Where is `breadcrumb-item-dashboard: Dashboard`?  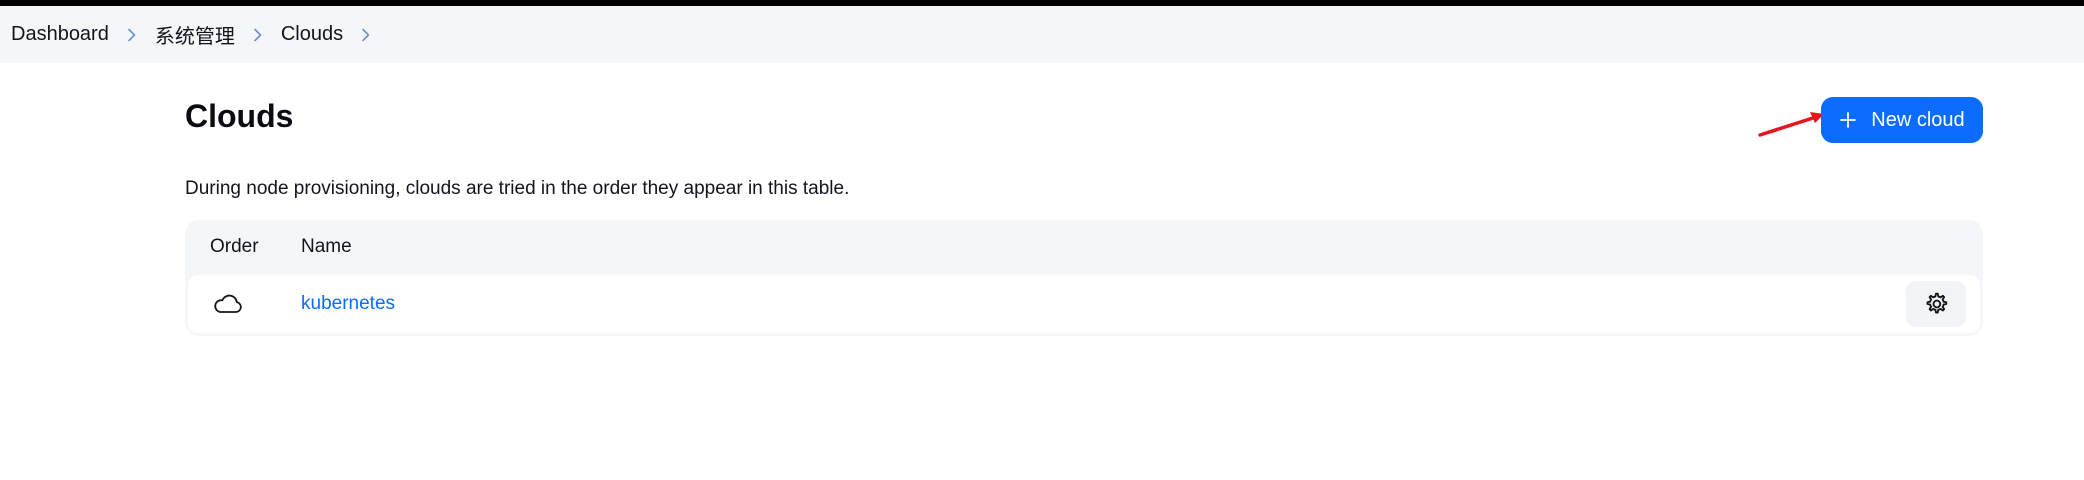 breadcrumb-item-dashboard: Dashboard is located at coordinates (60, 34).